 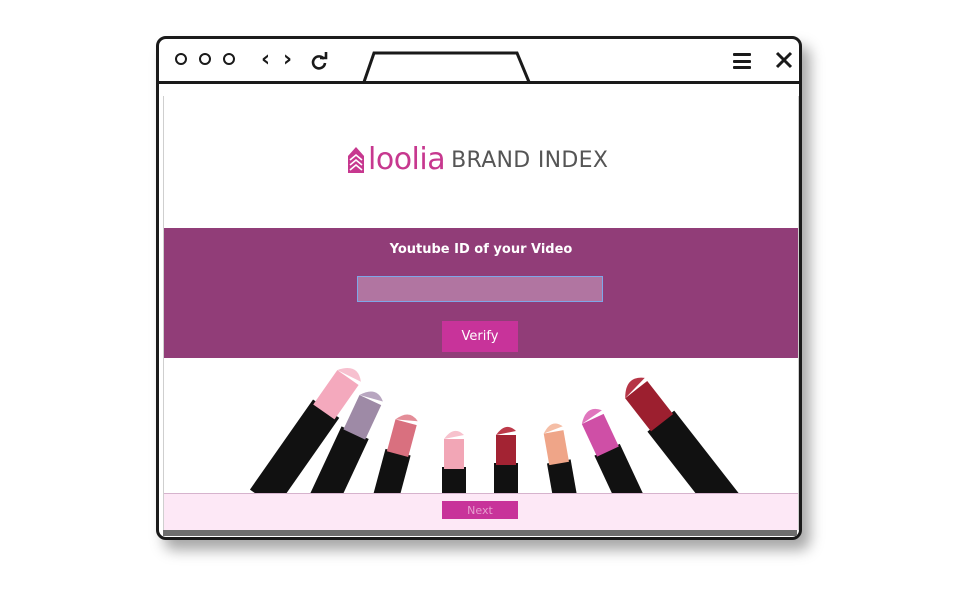 What do you see at coordinates (446, 67) in the screenshot?
I see `tab-outline` at bounding box center [446, 67].